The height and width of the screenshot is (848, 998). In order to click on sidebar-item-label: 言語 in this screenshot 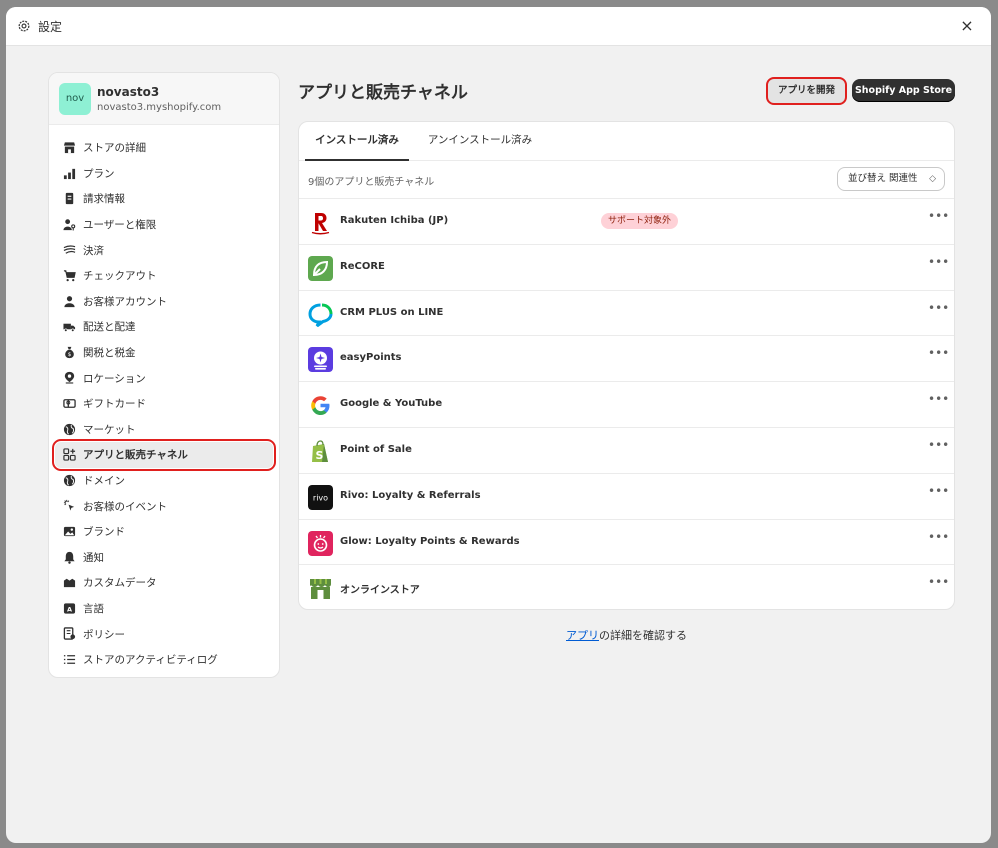, I will do `click(93, 608)`.